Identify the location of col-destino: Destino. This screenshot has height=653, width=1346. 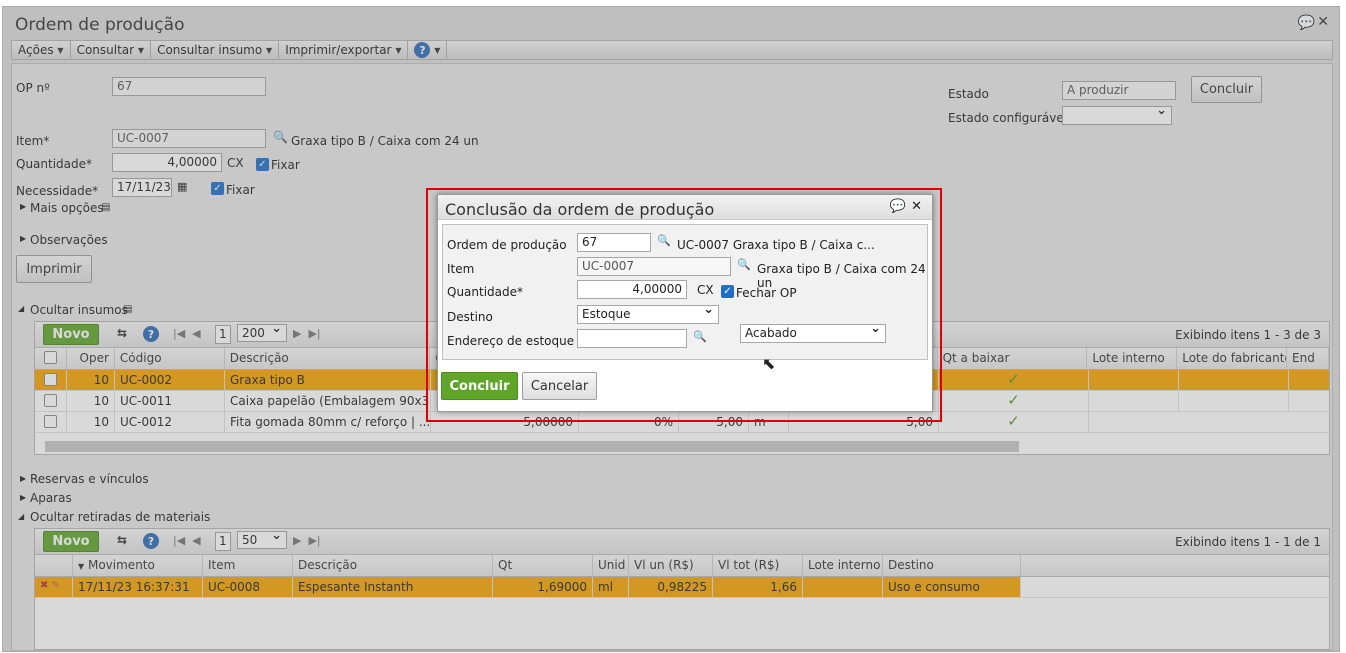
(952, 565).